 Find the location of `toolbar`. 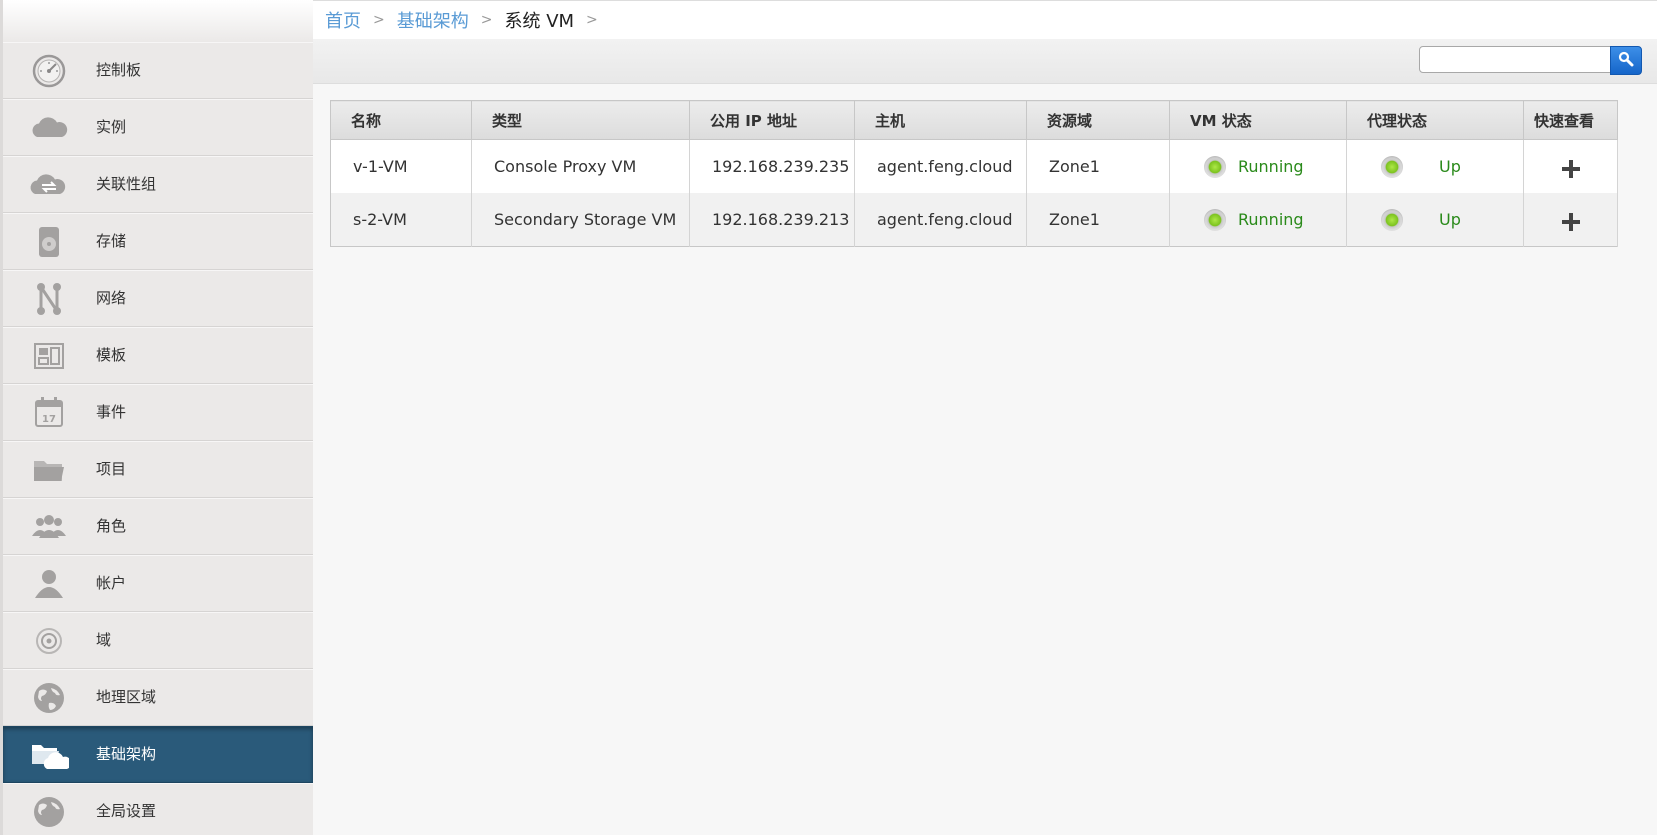

toolbar is located at coordinates (985, 61).